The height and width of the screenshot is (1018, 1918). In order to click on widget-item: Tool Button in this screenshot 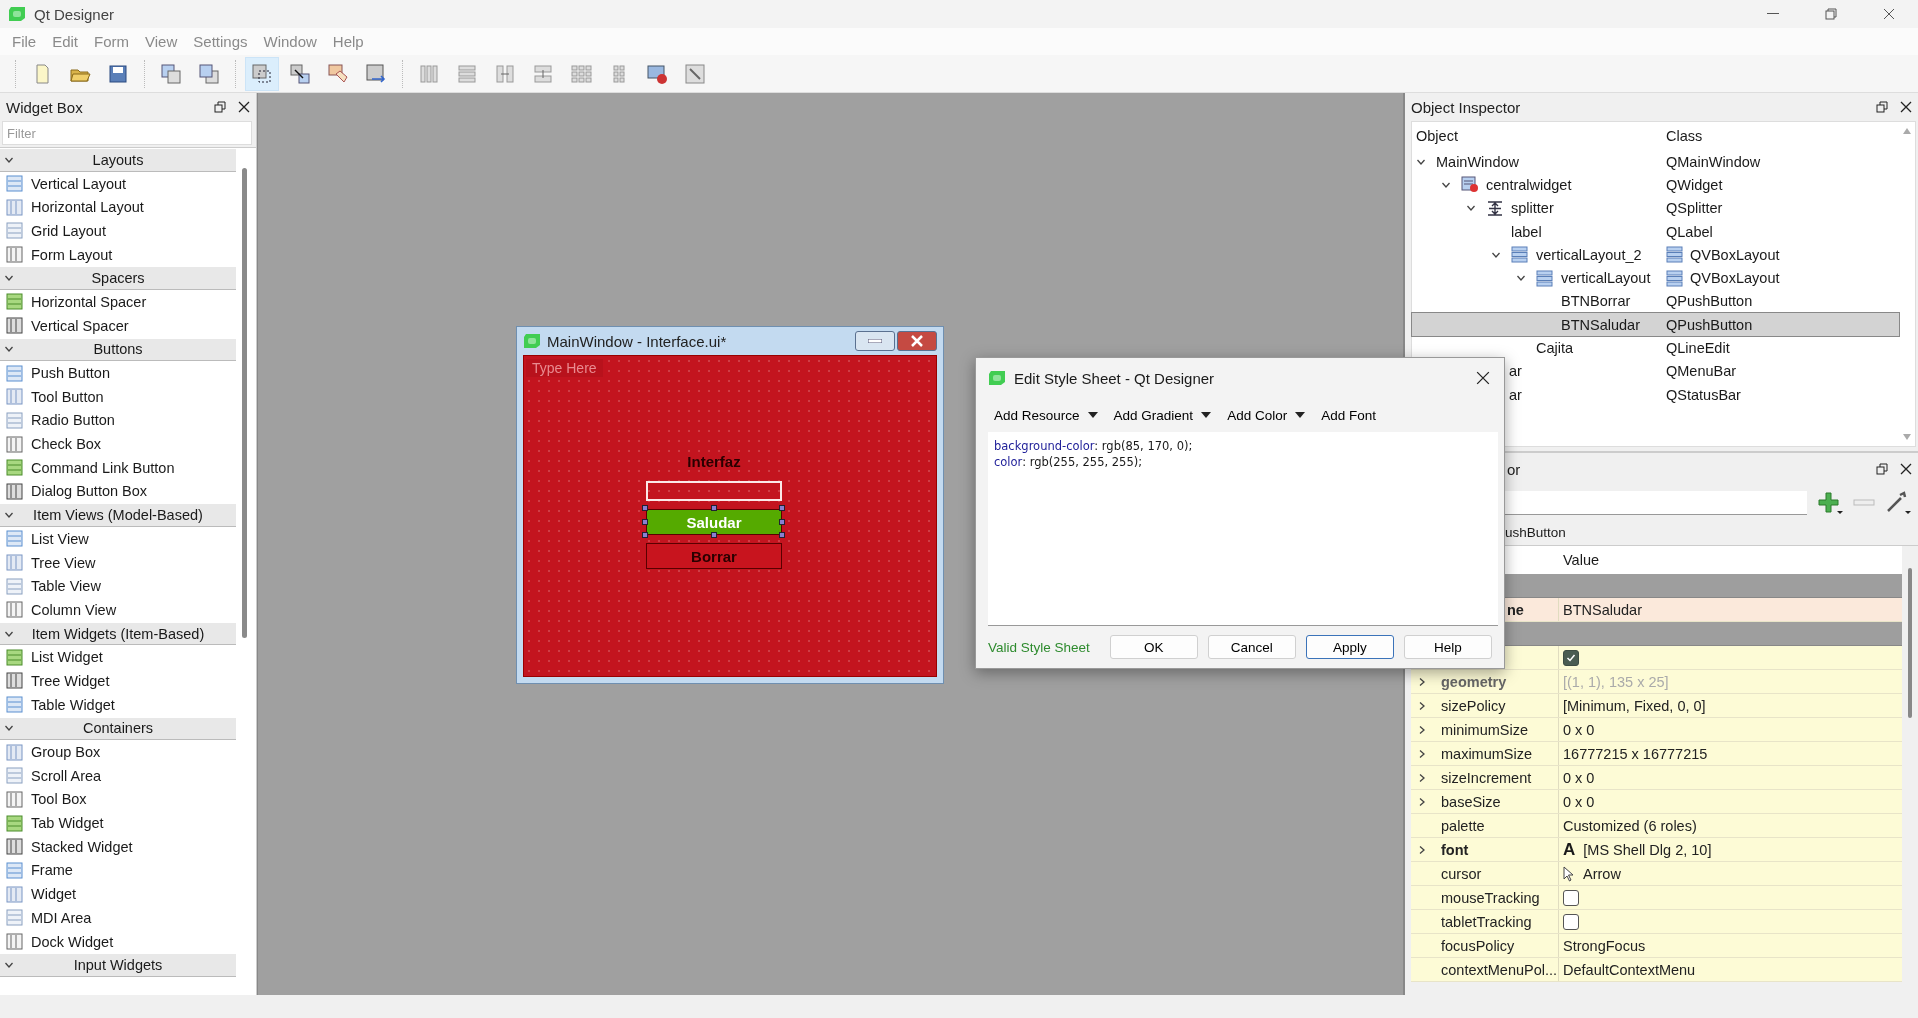, I will do `click(67, 396)`.